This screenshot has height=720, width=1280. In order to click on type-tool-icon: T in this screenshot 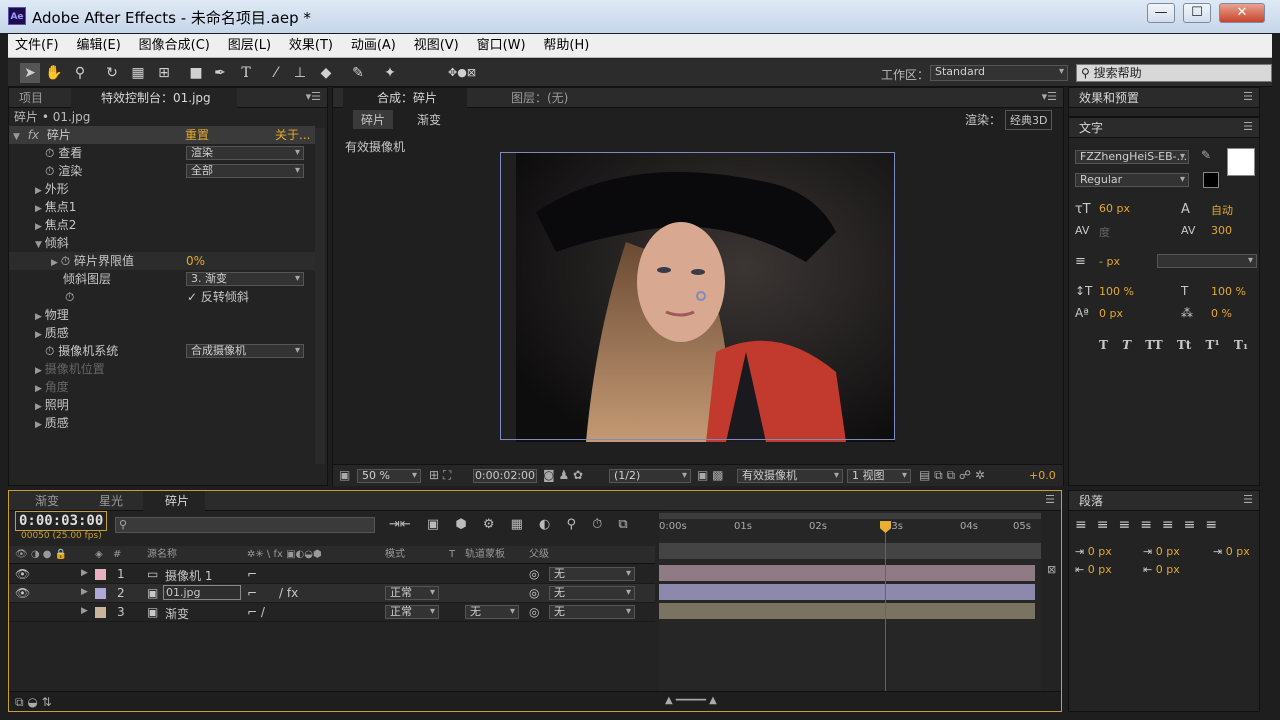, I will do `click(246, 73)`.